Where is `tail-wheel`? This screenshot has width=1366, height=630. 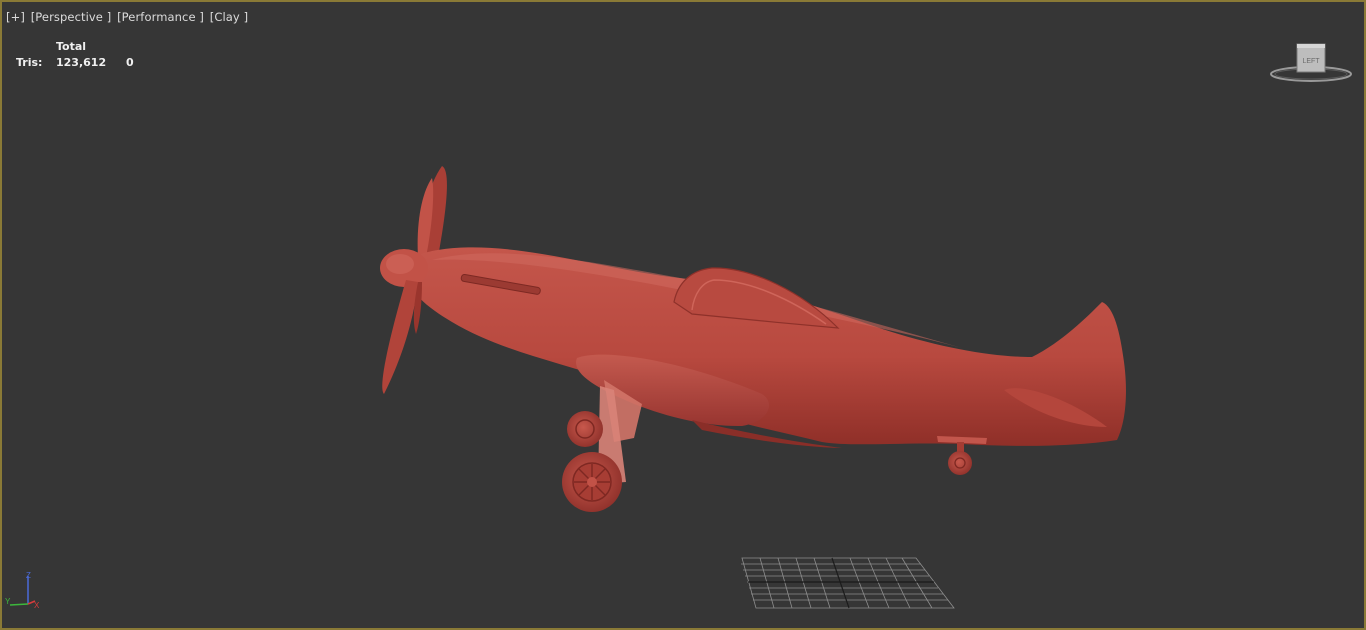
tail-wheel is located at coordinates (960, 463).